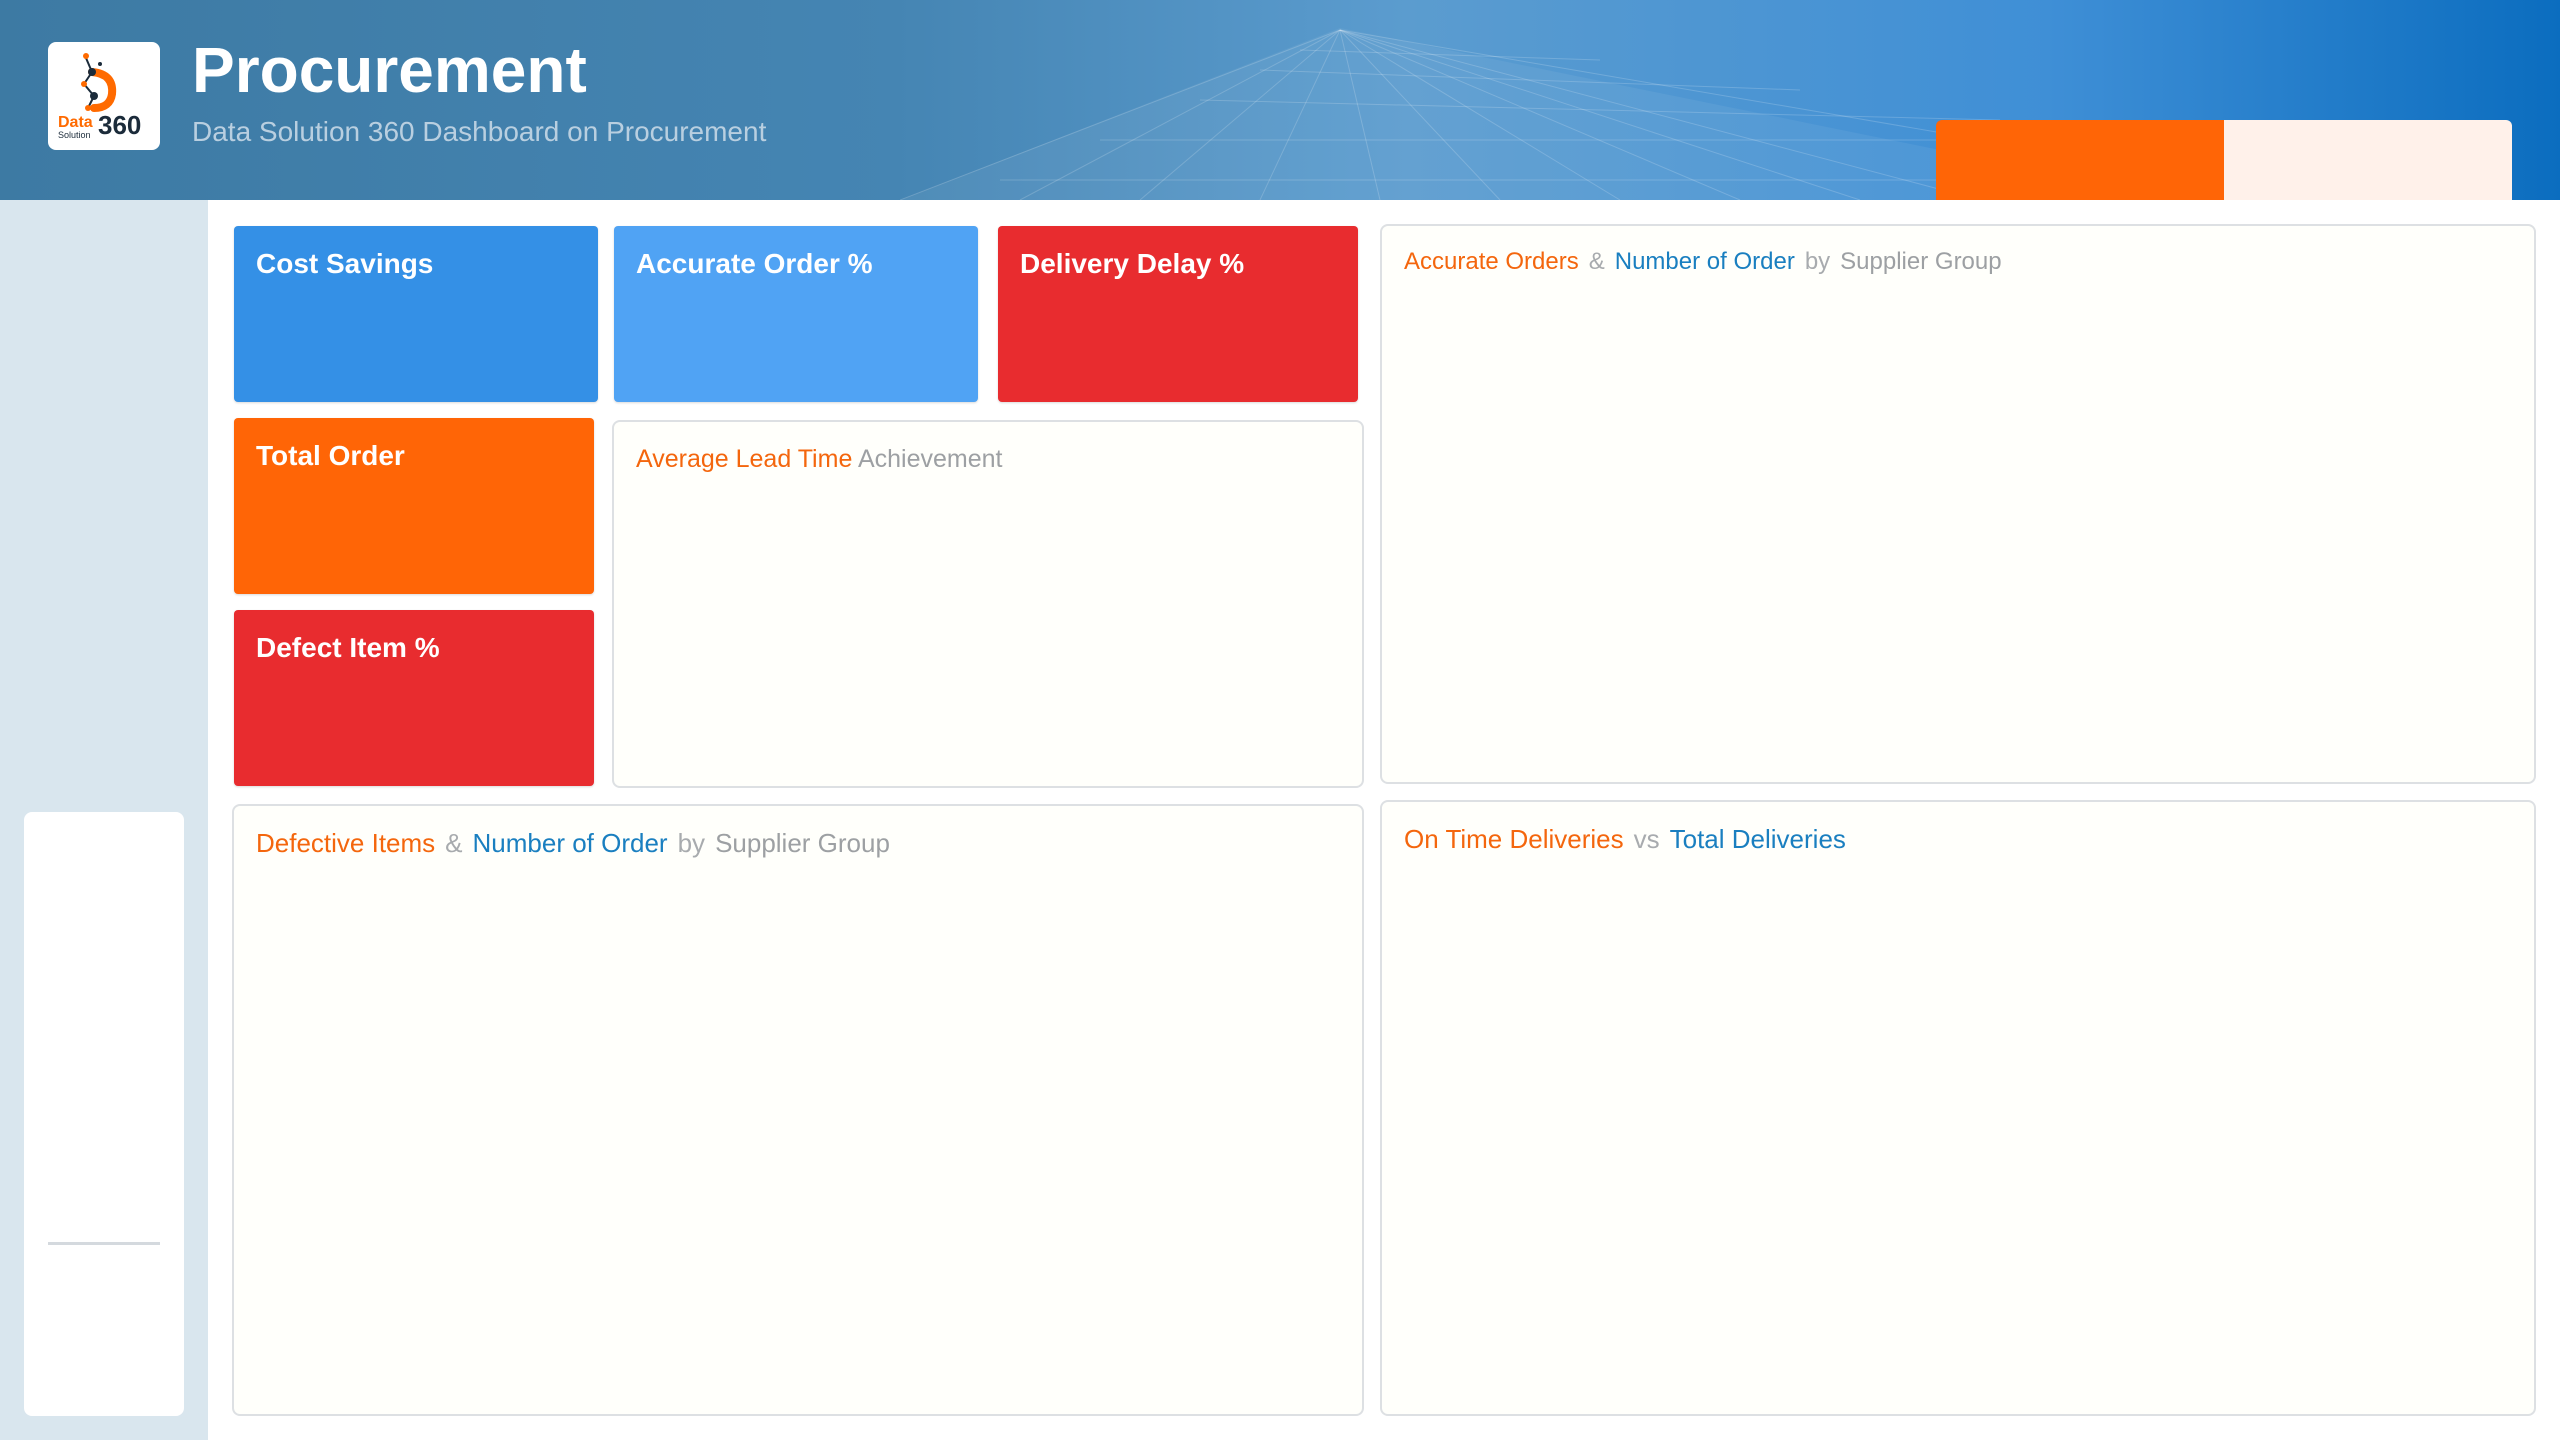 The width and height of the screenshot is (2560, 1440). What do you see at coordinates (330, 455) in the screenshot?
I see `kpi-label: Total Order` at bounding box center [330, 455].